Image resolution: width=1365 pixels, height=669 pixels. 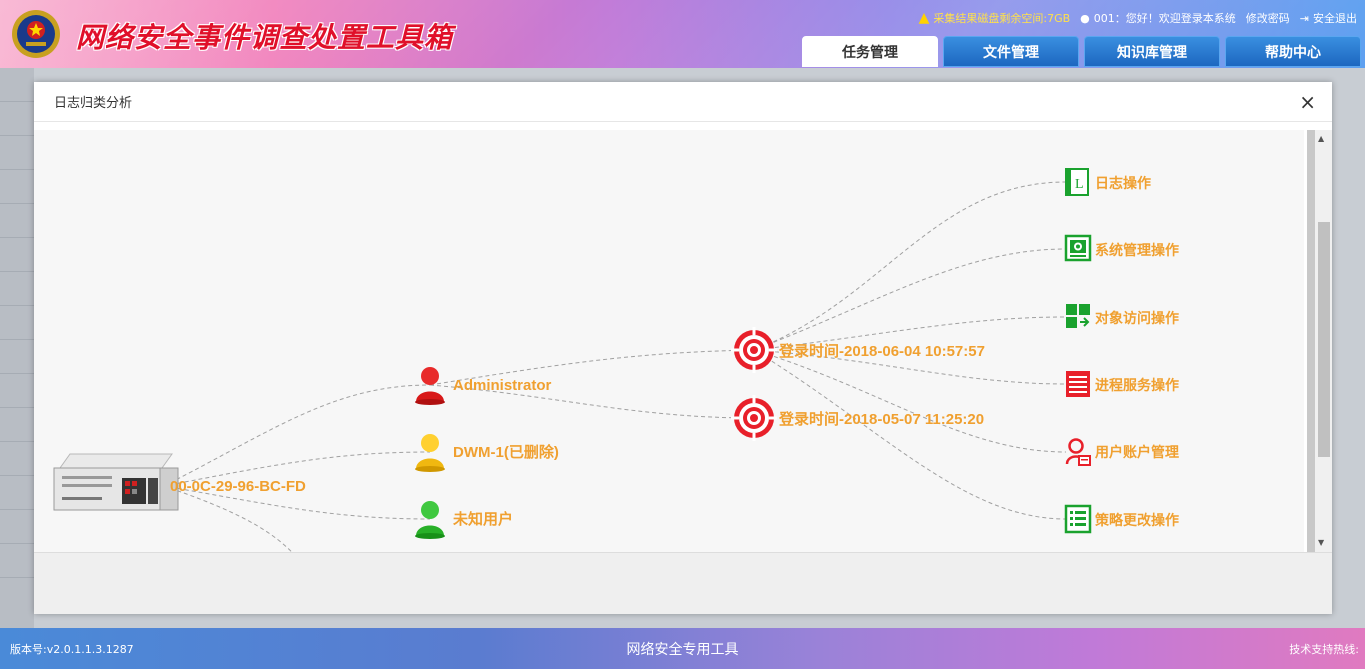 What do you see at coordinates (1079, 184) in the screenshot?
I see `svg-text: L` at bounding box center [1079, 184].